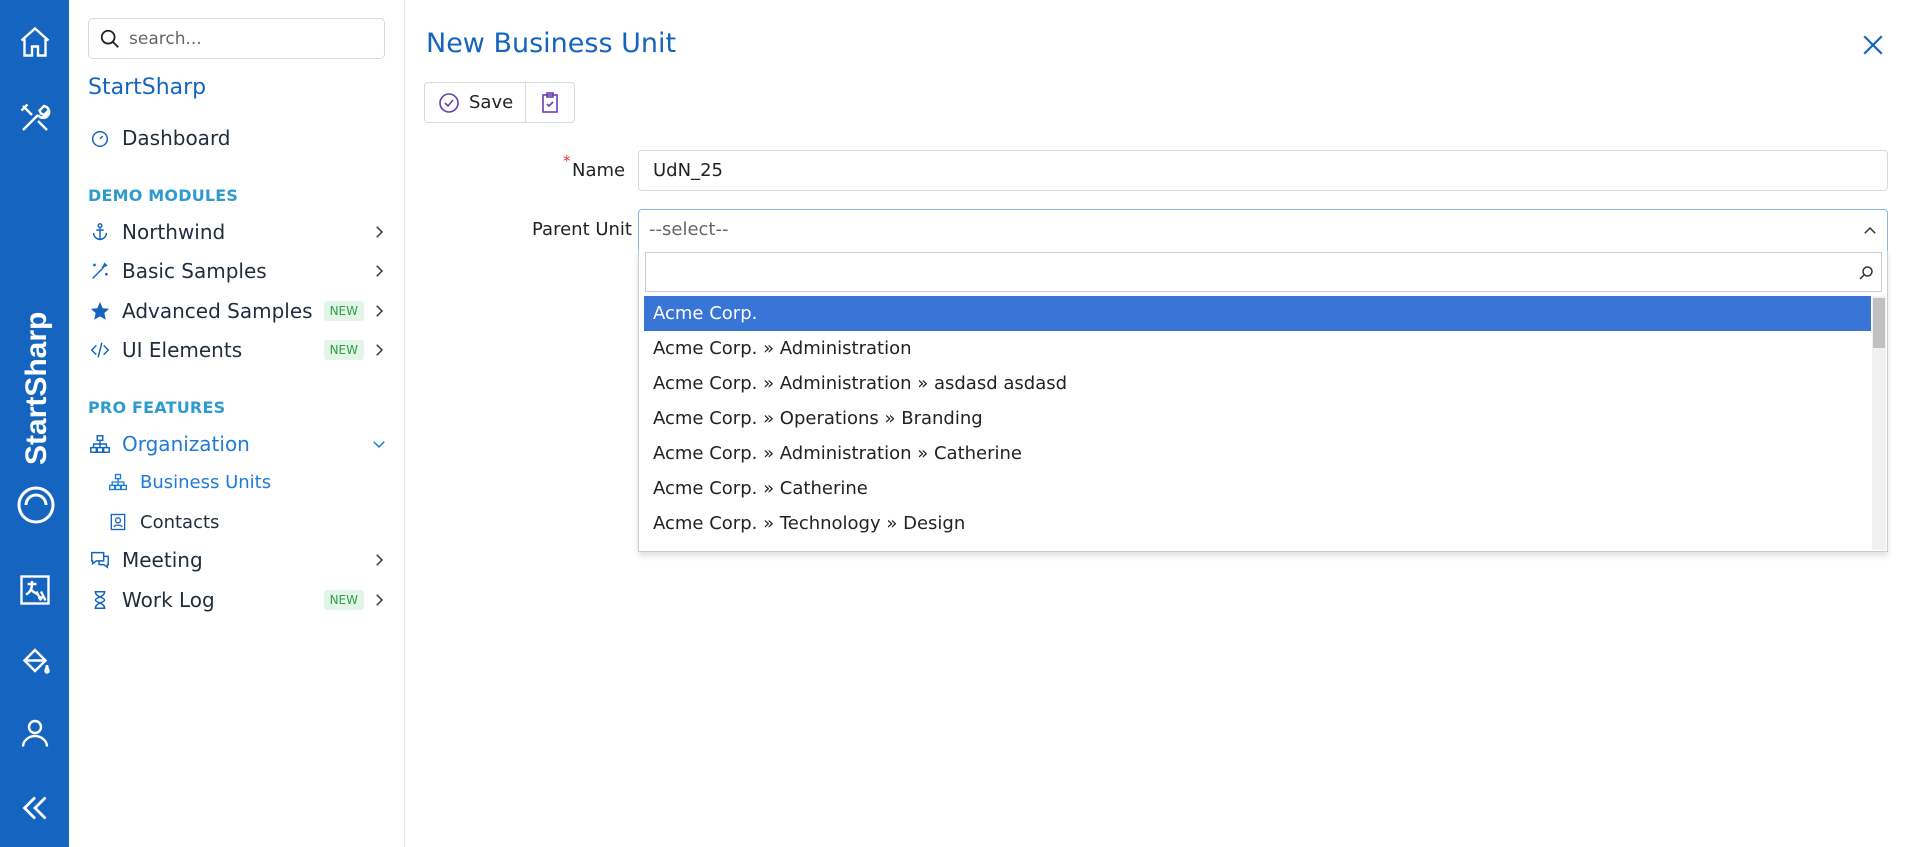  Describe the element at coordinates (1870, 230) in the screenshot. I see `chevron-up-icon` at that location.